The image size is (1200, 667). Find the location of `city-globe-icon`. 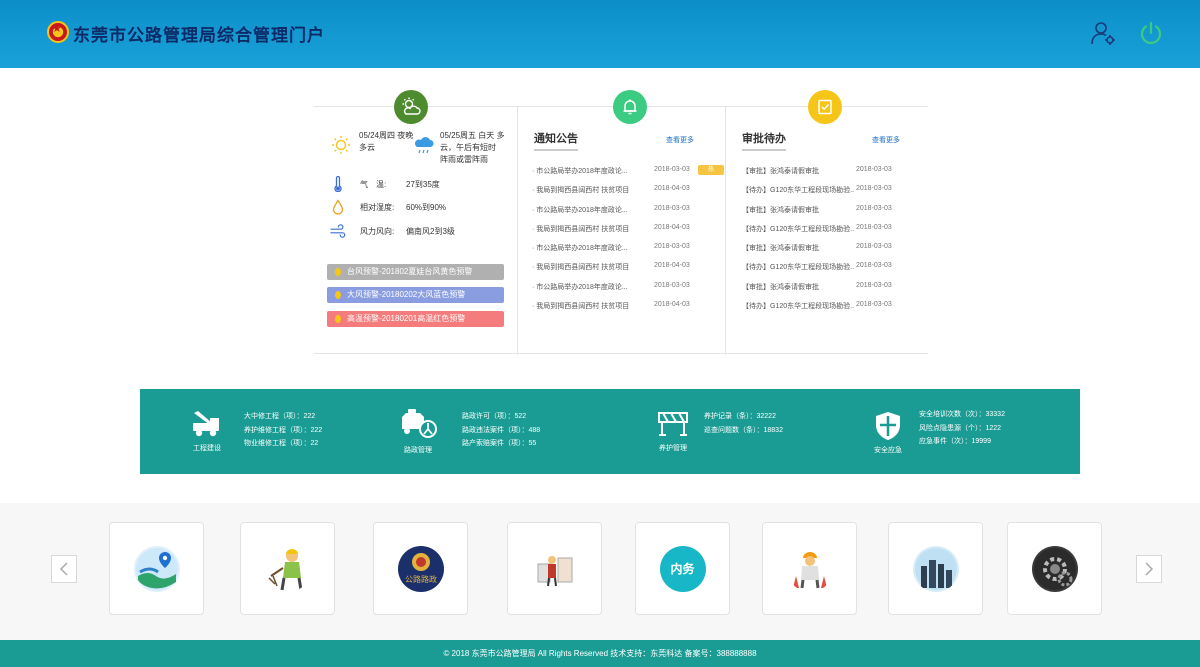

city-globe-icon is located at coordinates (935, 568).